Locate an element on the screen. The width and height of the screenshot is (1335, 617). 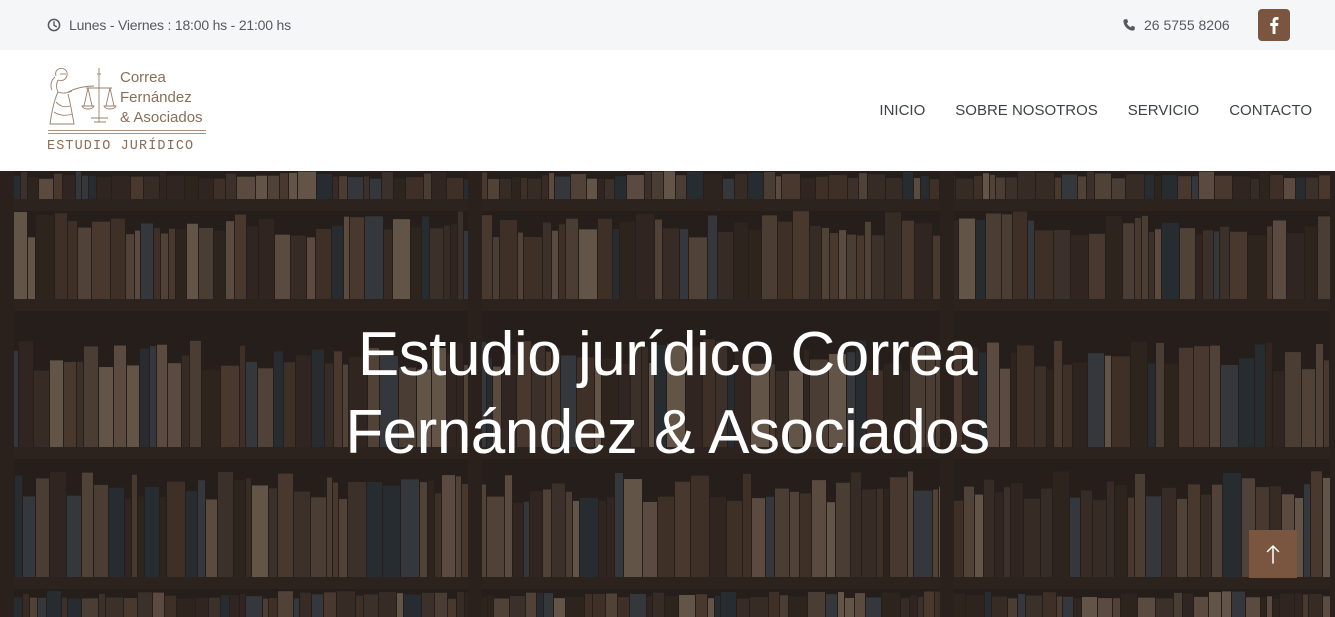
logo-wordmark: Correa Fernández & Asociados is located at coordinates (166, 98).